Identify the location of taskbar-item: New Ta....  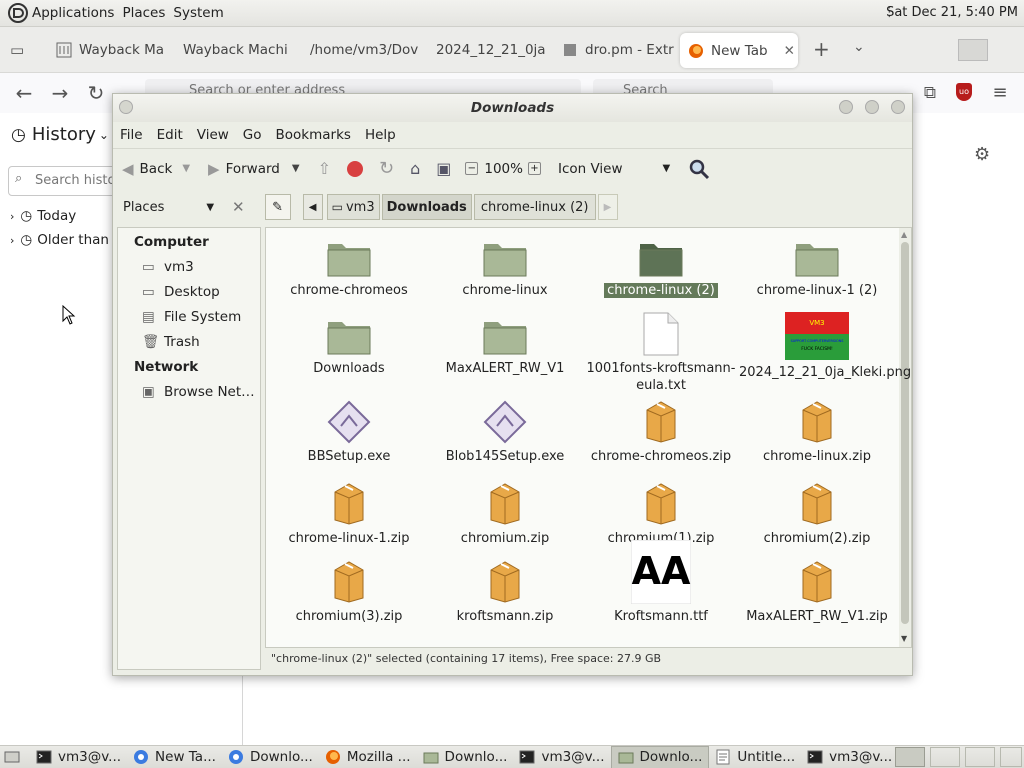
(174, 757).